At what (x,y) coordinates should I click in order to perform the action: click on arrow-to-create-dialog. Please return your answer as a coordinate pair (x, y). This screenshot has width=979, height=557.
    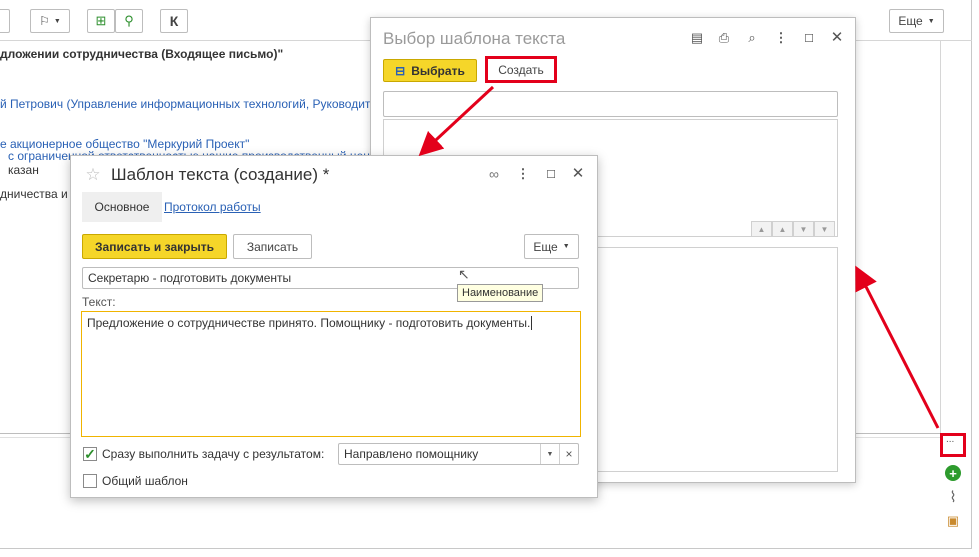
    Looking at the image, I should click on (456, 121).